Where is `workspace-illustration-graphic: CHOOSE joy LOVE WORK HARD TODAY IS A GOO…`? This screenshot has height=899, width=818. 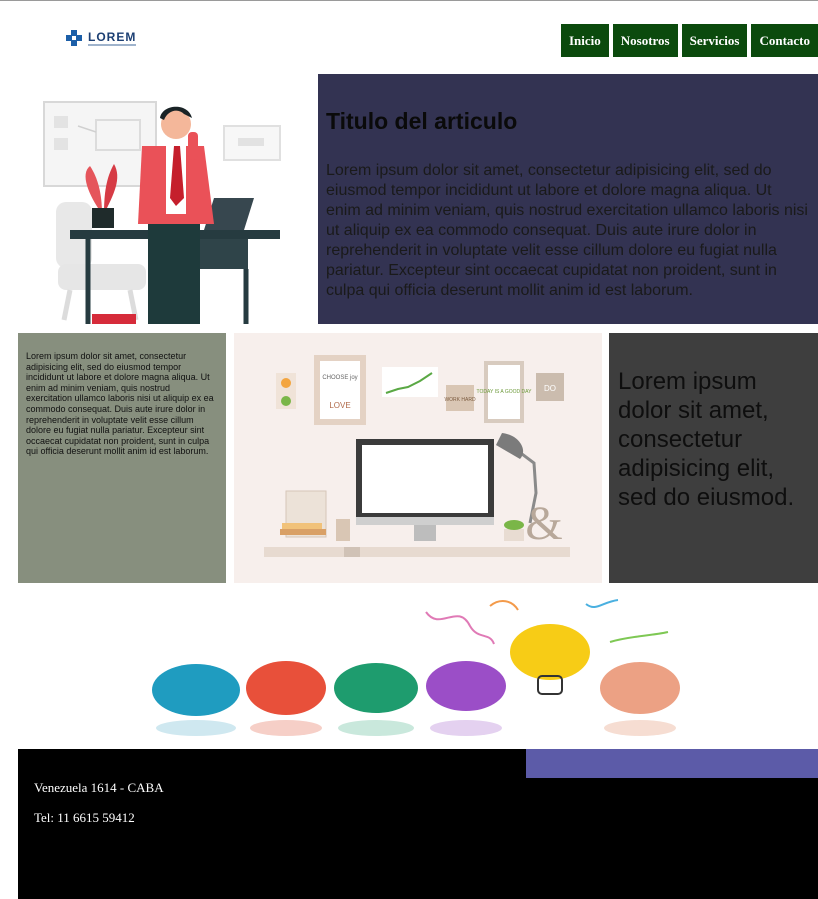 workspace-illustration-graphic: CHOOSE joy LOVE WORK HARD TODAY IS A GOO… is located at coordinates (417, 456).